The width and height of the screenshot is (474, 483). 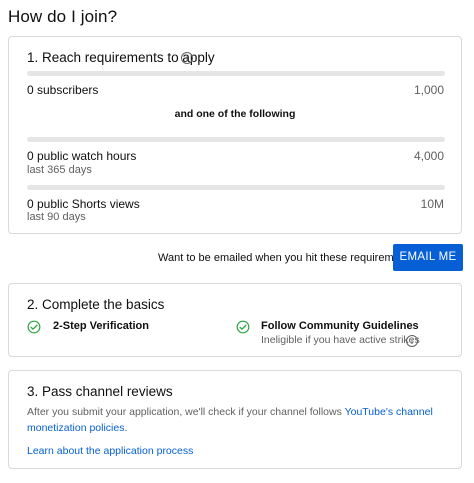 I want to click on watch-hours-period: last 365 days, so click(x=59, y=170).